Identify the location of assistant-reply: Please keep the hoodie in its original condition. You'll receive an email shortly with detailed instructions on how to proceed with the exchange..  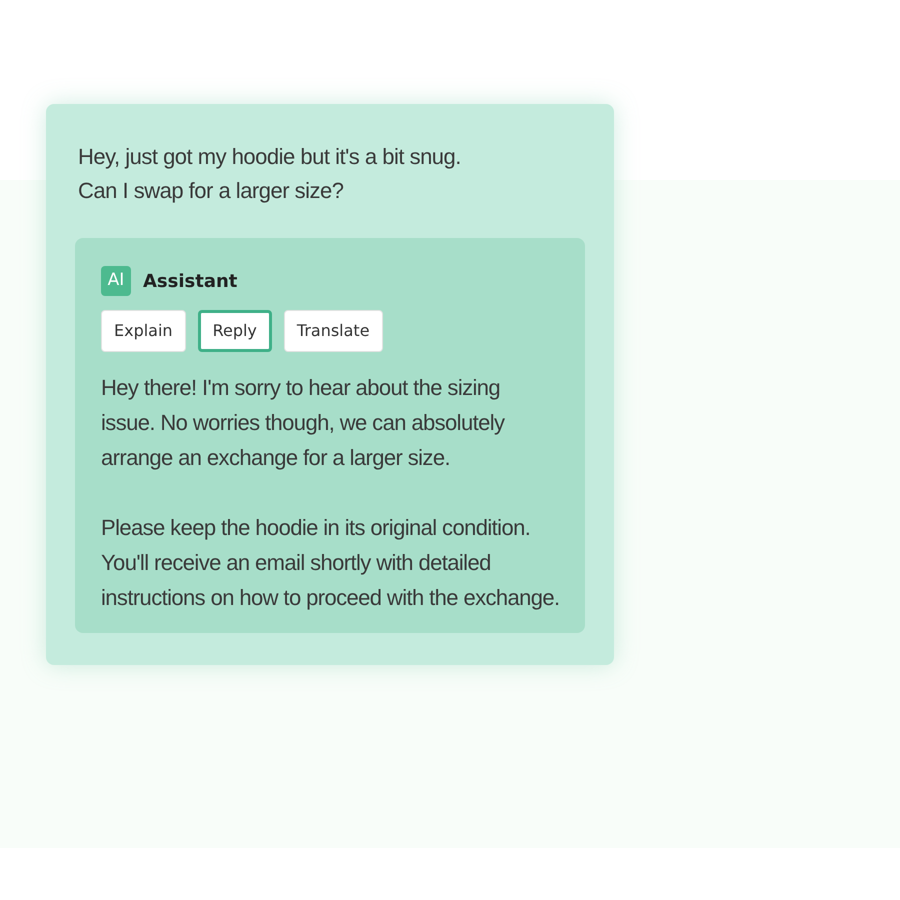
(331, 563).